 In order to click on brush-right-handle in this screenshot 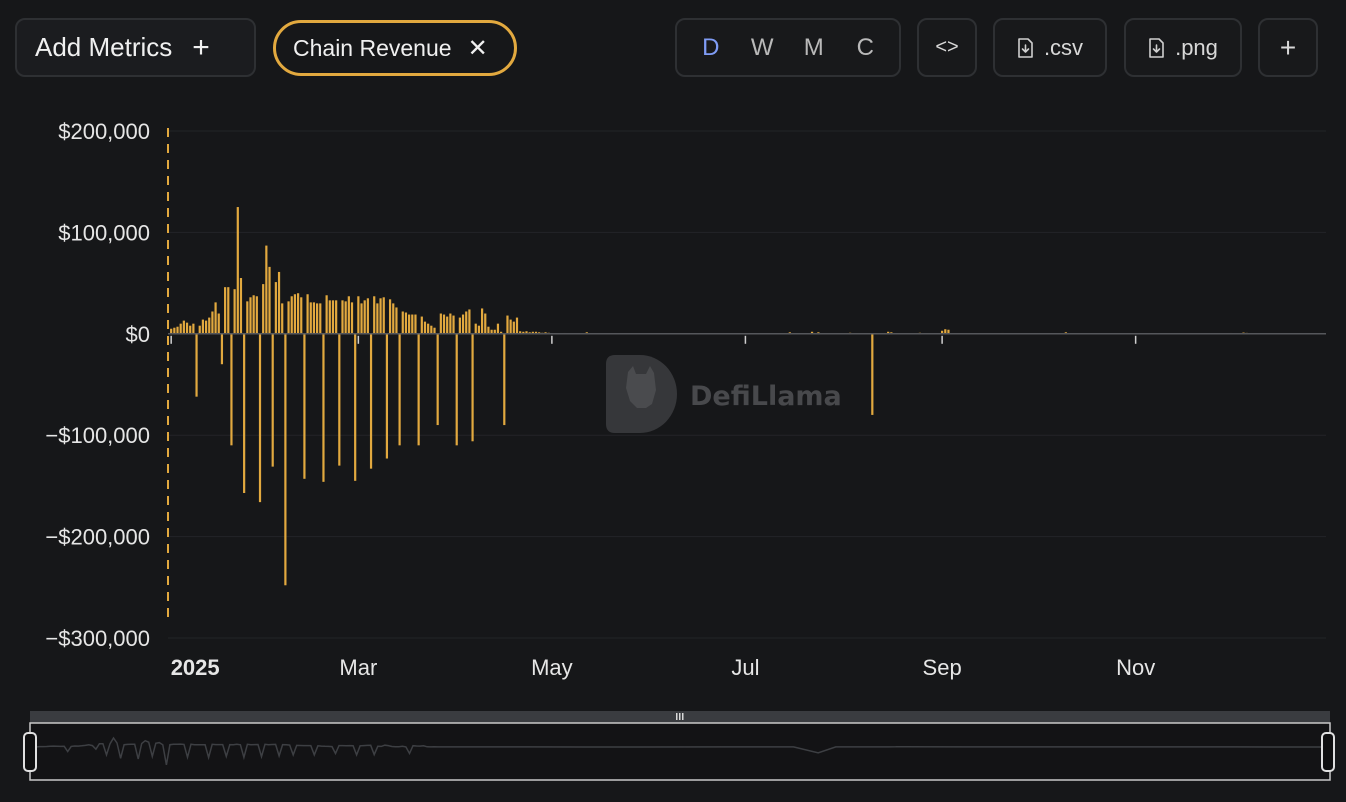, I will do `click(1328, 752)`.